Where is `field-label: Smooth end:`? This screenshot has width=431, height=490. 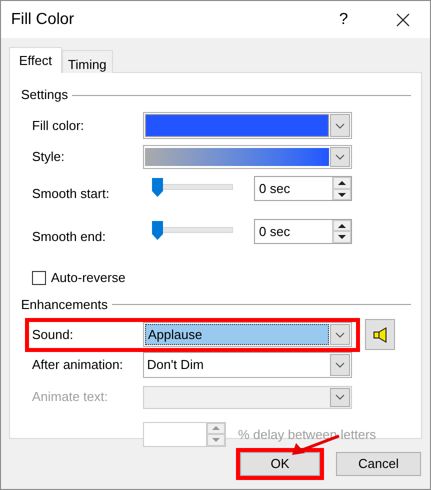
field-label: Smooth end: is located at coordinates (69, 237).